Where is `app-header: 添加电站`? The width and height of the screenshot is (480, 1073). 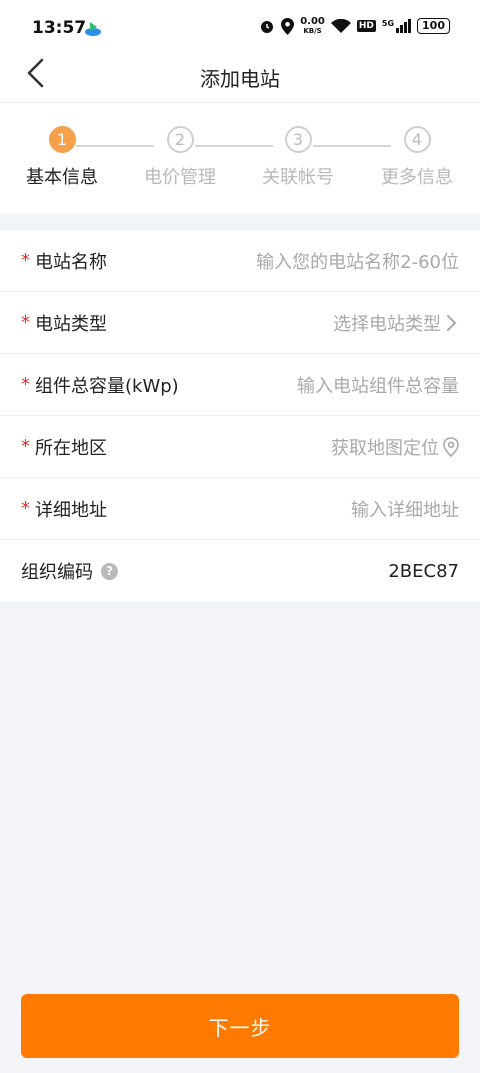 app-header: 添加电站 is located at coordinates (240, 75).